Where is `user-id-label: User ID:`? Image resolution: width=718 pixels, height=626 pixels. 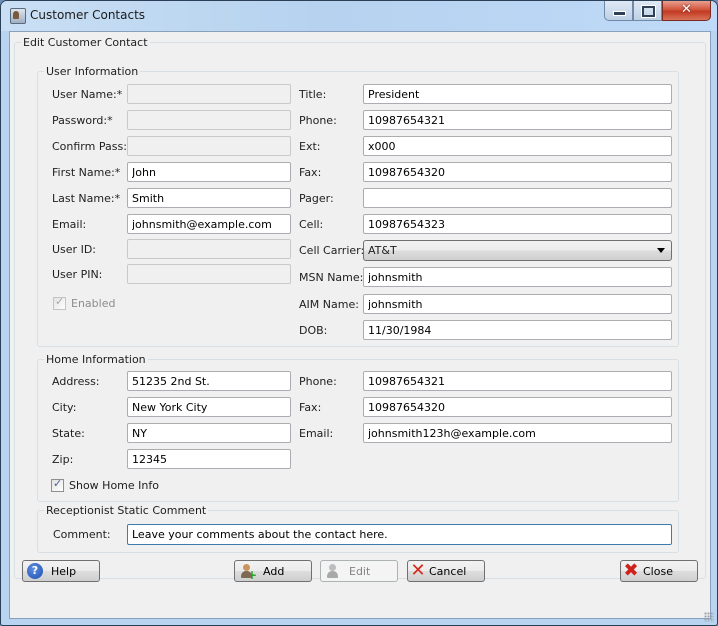 user-id-label: User ID: is located at coordinates (74, 249).